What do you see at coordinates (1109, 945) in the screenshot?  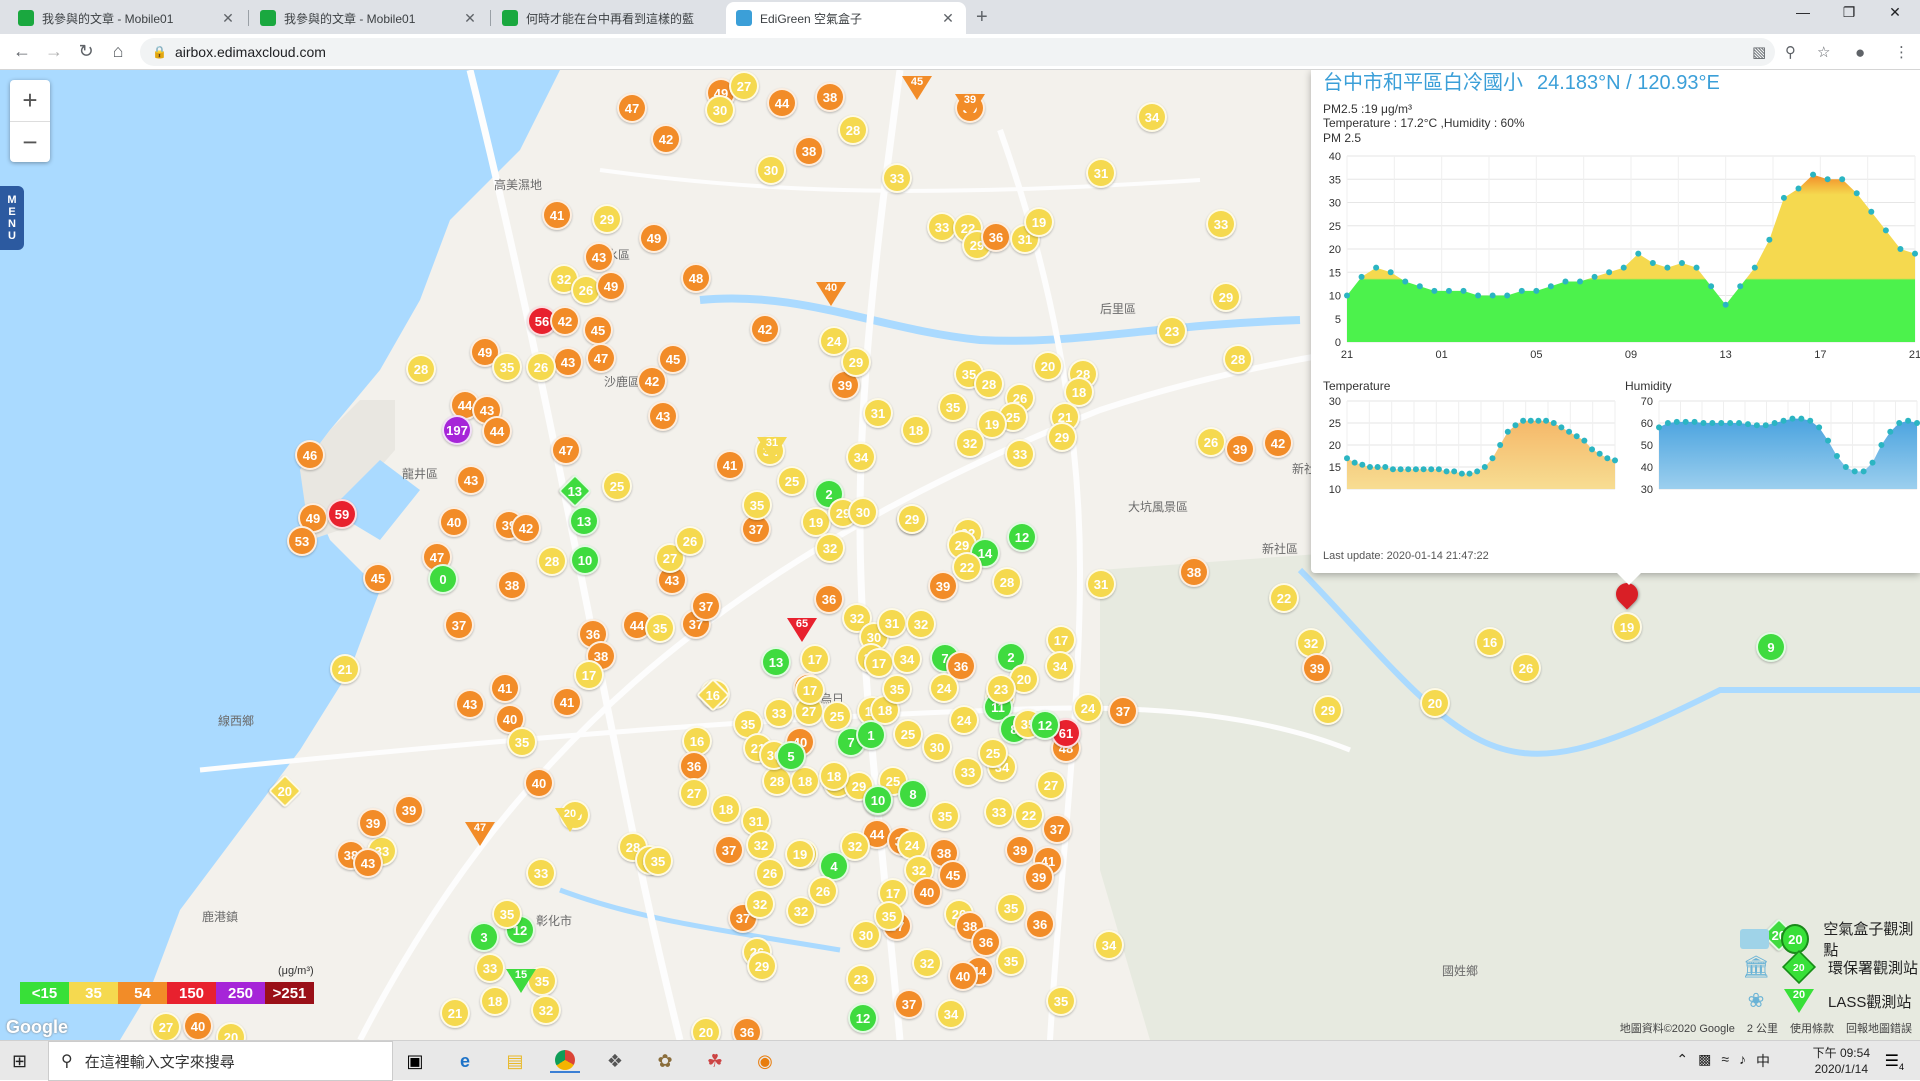 I see `airbox-marker: 34` at bounding box center [1109, 945].